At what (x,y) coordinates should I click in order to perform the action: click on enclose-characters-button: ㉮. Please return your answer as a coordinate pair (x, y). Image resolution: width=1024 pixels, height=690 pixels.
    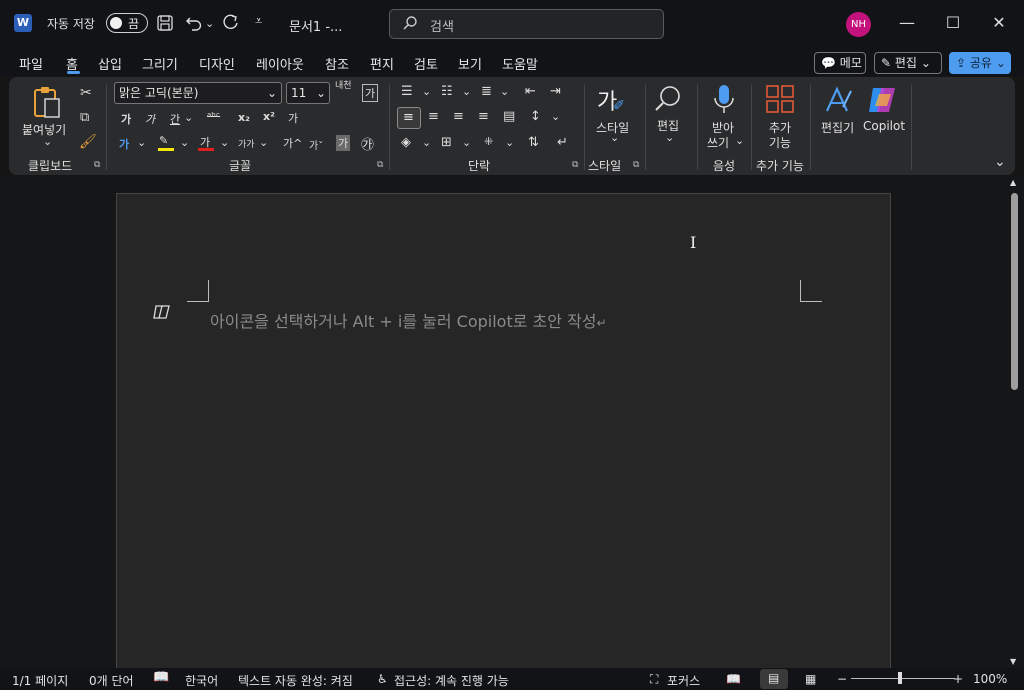
    Looking at the image, I should click on (367, 143).